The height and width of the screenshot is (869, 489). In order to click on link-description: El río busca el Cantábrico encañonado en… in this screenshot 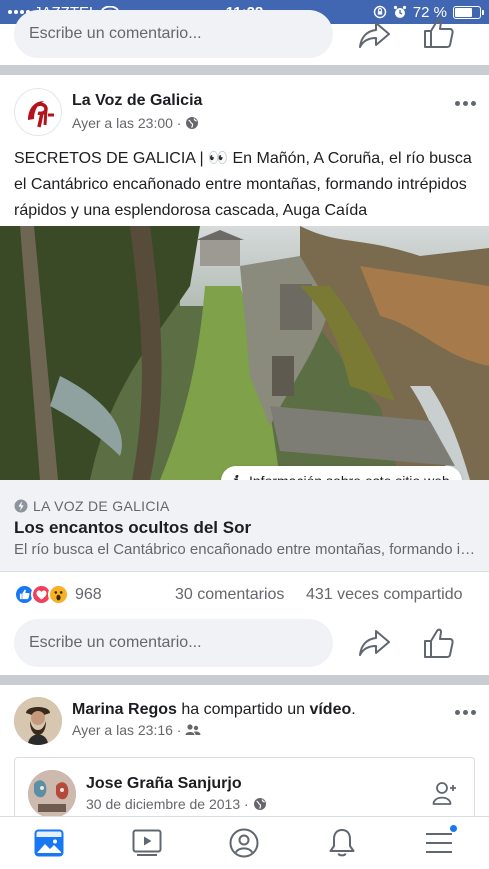, I will do `click(245, 549)`.